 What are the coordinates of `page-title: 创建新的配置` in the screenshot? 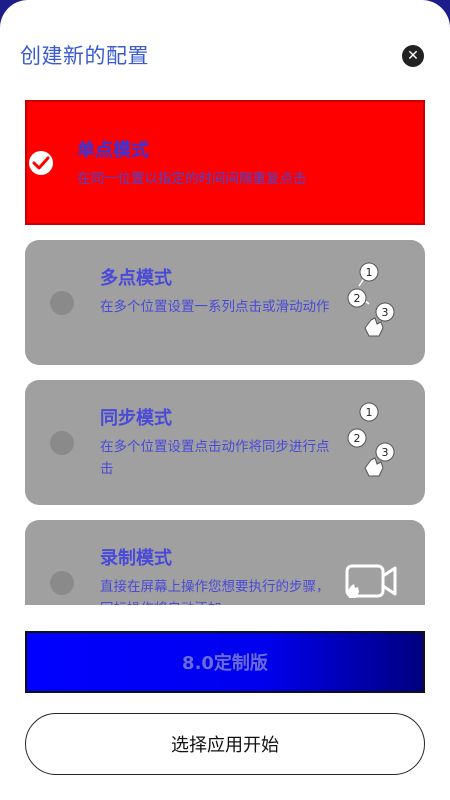 It's located at (84, 56).